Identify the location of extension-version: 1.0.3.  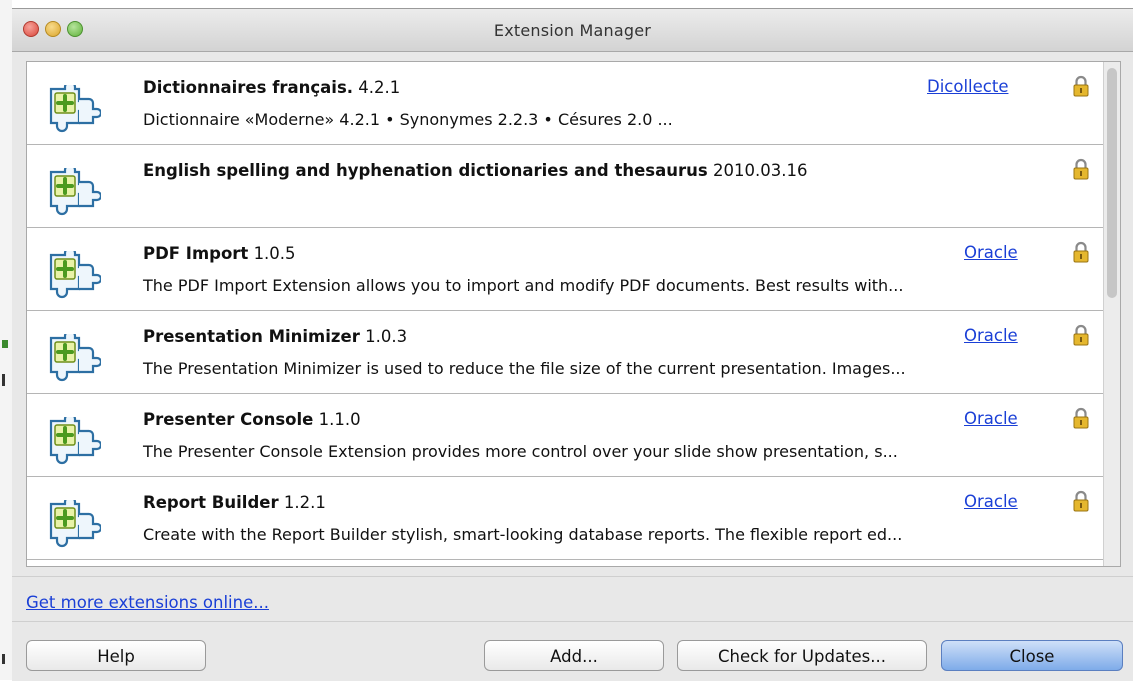
(386, 336).